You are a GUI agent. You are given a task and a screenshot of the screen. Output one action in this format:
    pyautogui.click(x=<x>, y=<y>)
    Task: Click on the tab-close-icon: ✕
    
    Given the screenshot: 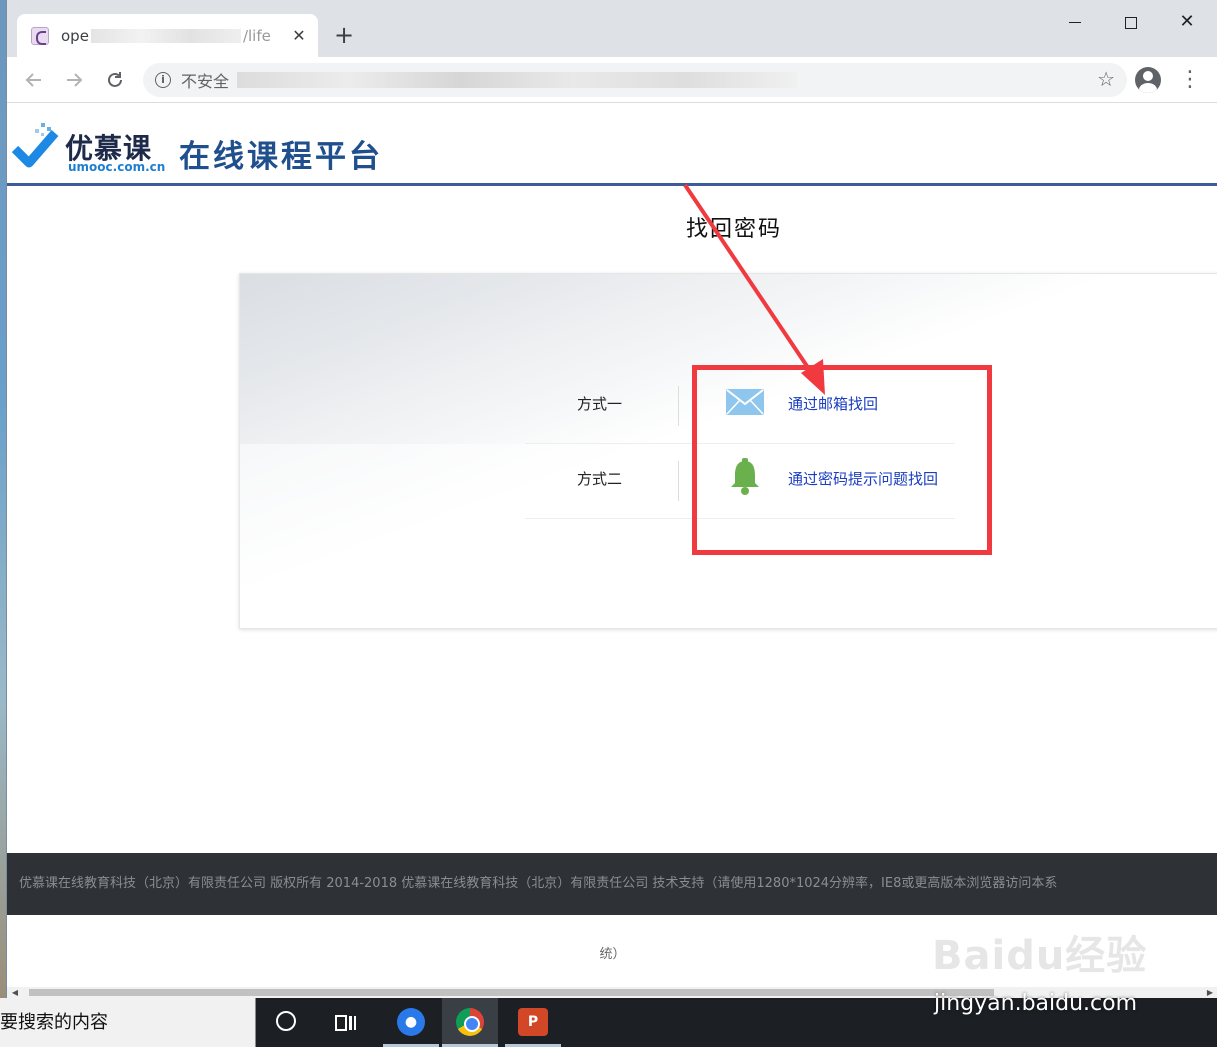 What is the action you would take?
    pyautogui.click(x=299, y=35)
    